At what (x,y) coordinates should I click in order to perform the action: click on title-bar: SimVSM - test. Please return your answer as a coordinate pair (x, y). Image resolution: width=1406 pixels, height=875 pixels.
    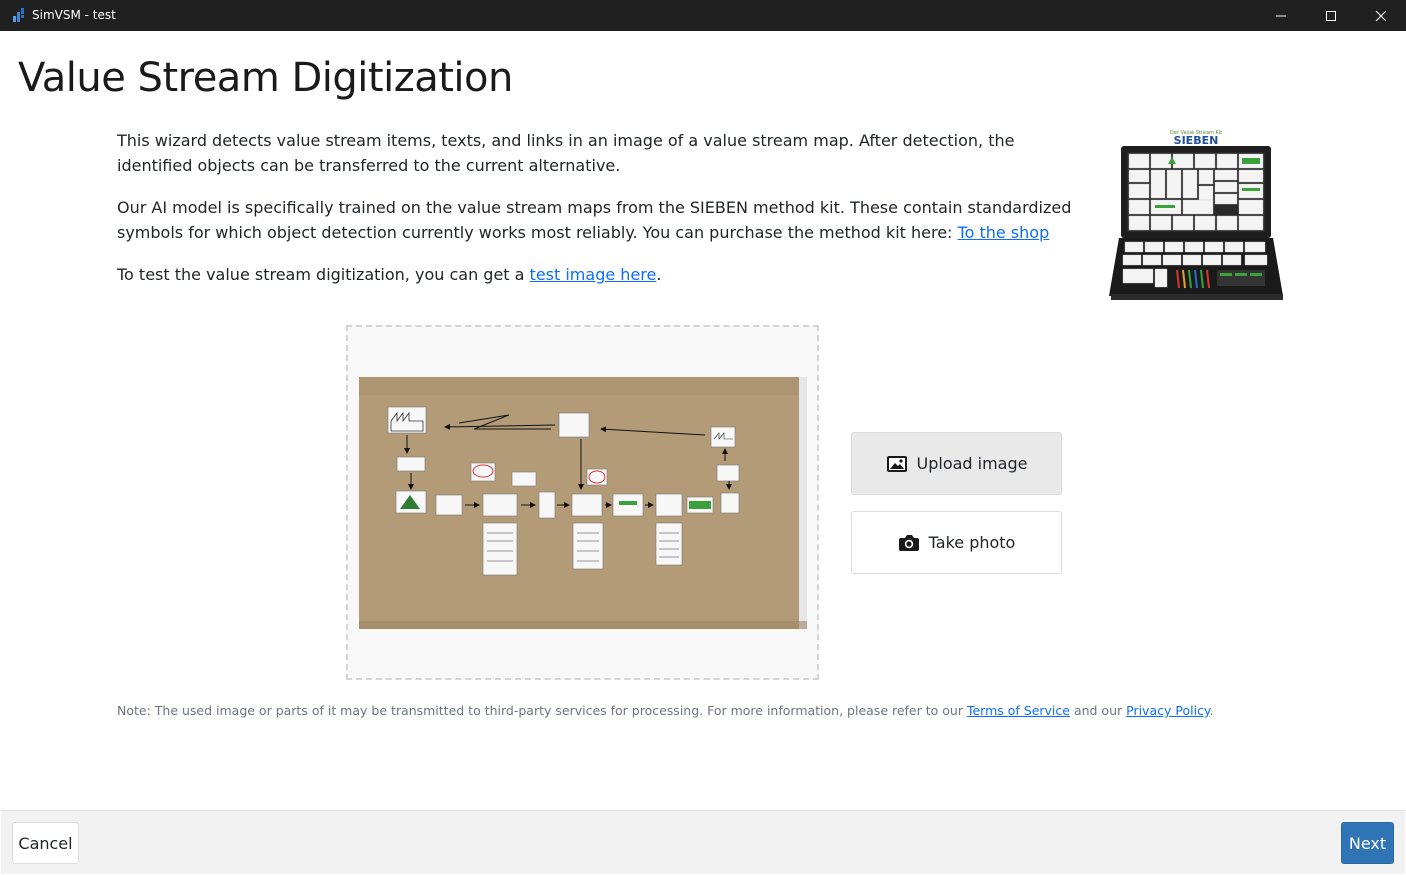
    Looking at the image, I should click on (703, 15).